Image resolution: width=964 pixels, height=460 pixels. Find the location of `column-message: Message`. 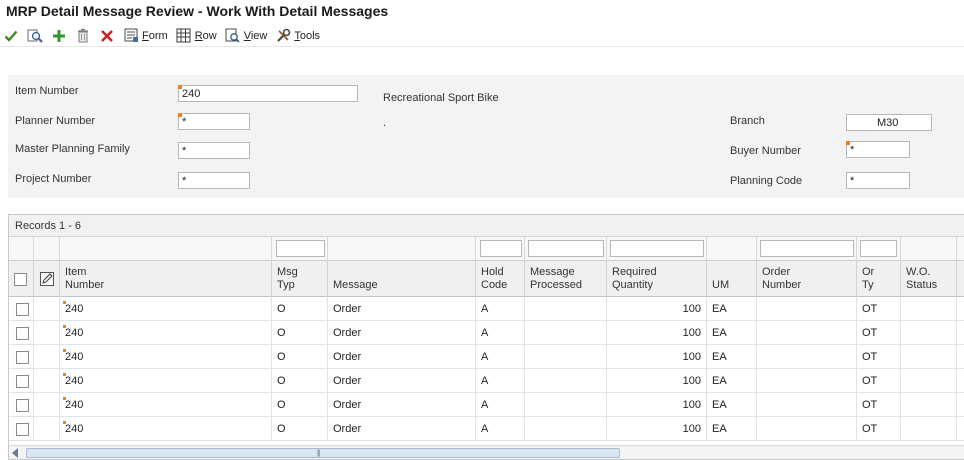

column-message: Message is located at coordinates (402, 279).